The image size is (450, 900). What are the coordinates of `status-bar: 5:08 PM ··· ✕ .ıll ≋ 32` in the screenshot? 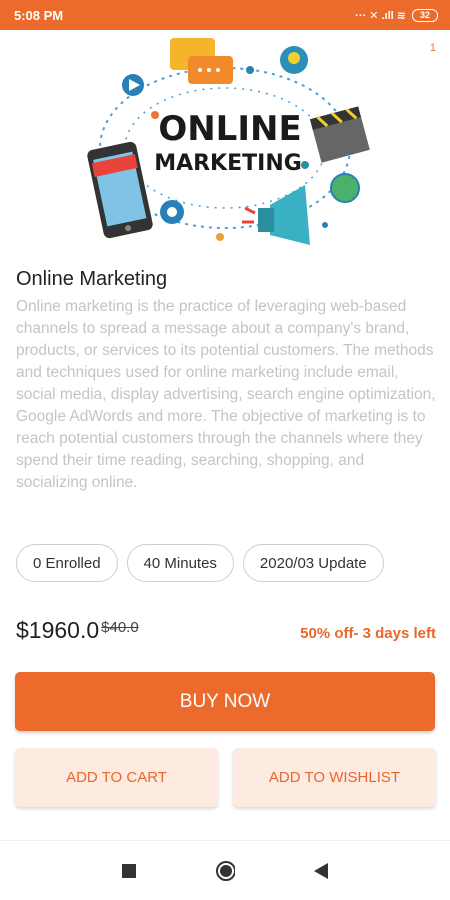 It's located at (225, 15).